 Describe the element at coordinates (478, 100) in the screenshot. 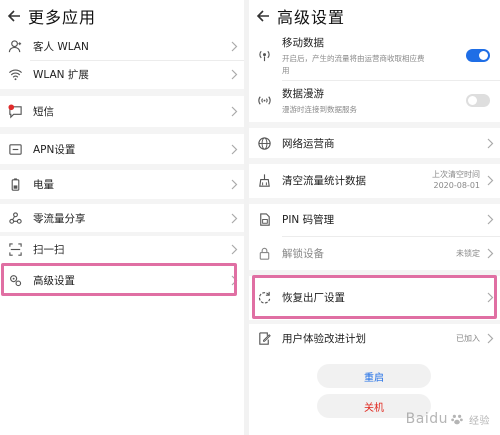

I see `data-roaming-toggle` at that location.